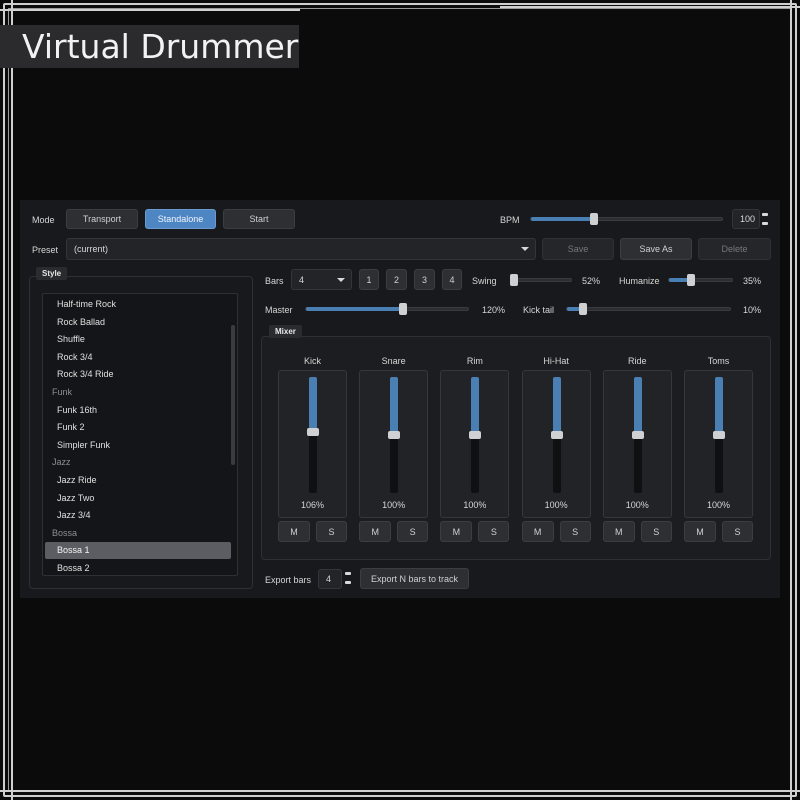  I want to click on channel-value-rim: 100%, so click(475, 505).